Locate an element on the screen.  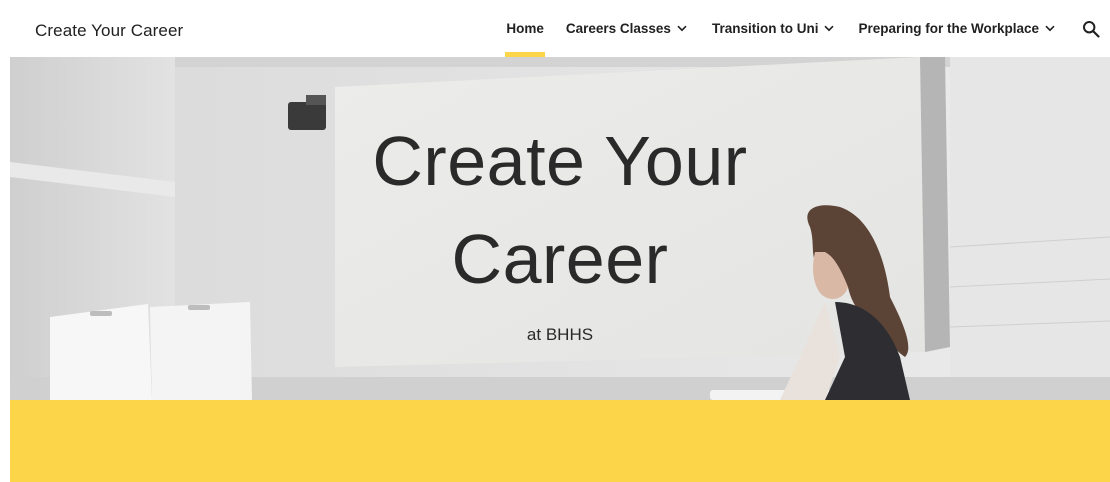
nav-item-careers-classes: Careers Classes is located at coordinates (626, 28).